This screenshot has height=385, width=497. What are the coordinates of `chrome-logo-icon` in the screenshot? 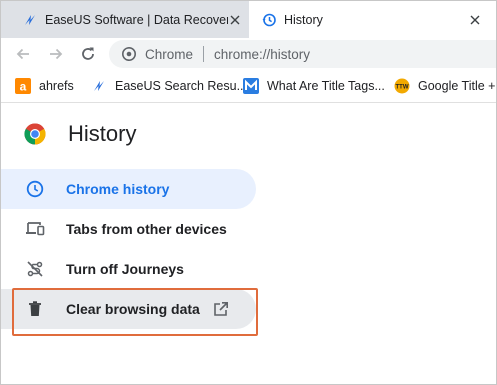 It's located at (35, 134).